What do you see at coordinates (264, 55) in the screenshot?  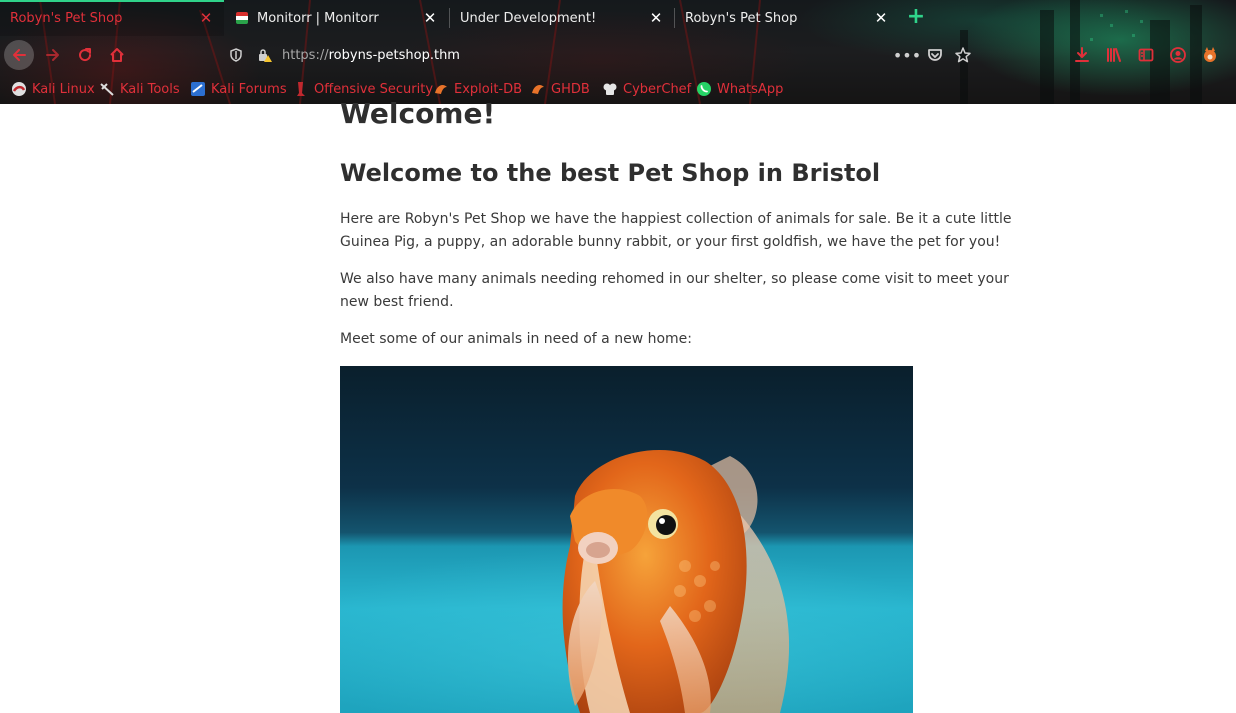 I see `lock-warning-icon` at bounding box center [264, 55].